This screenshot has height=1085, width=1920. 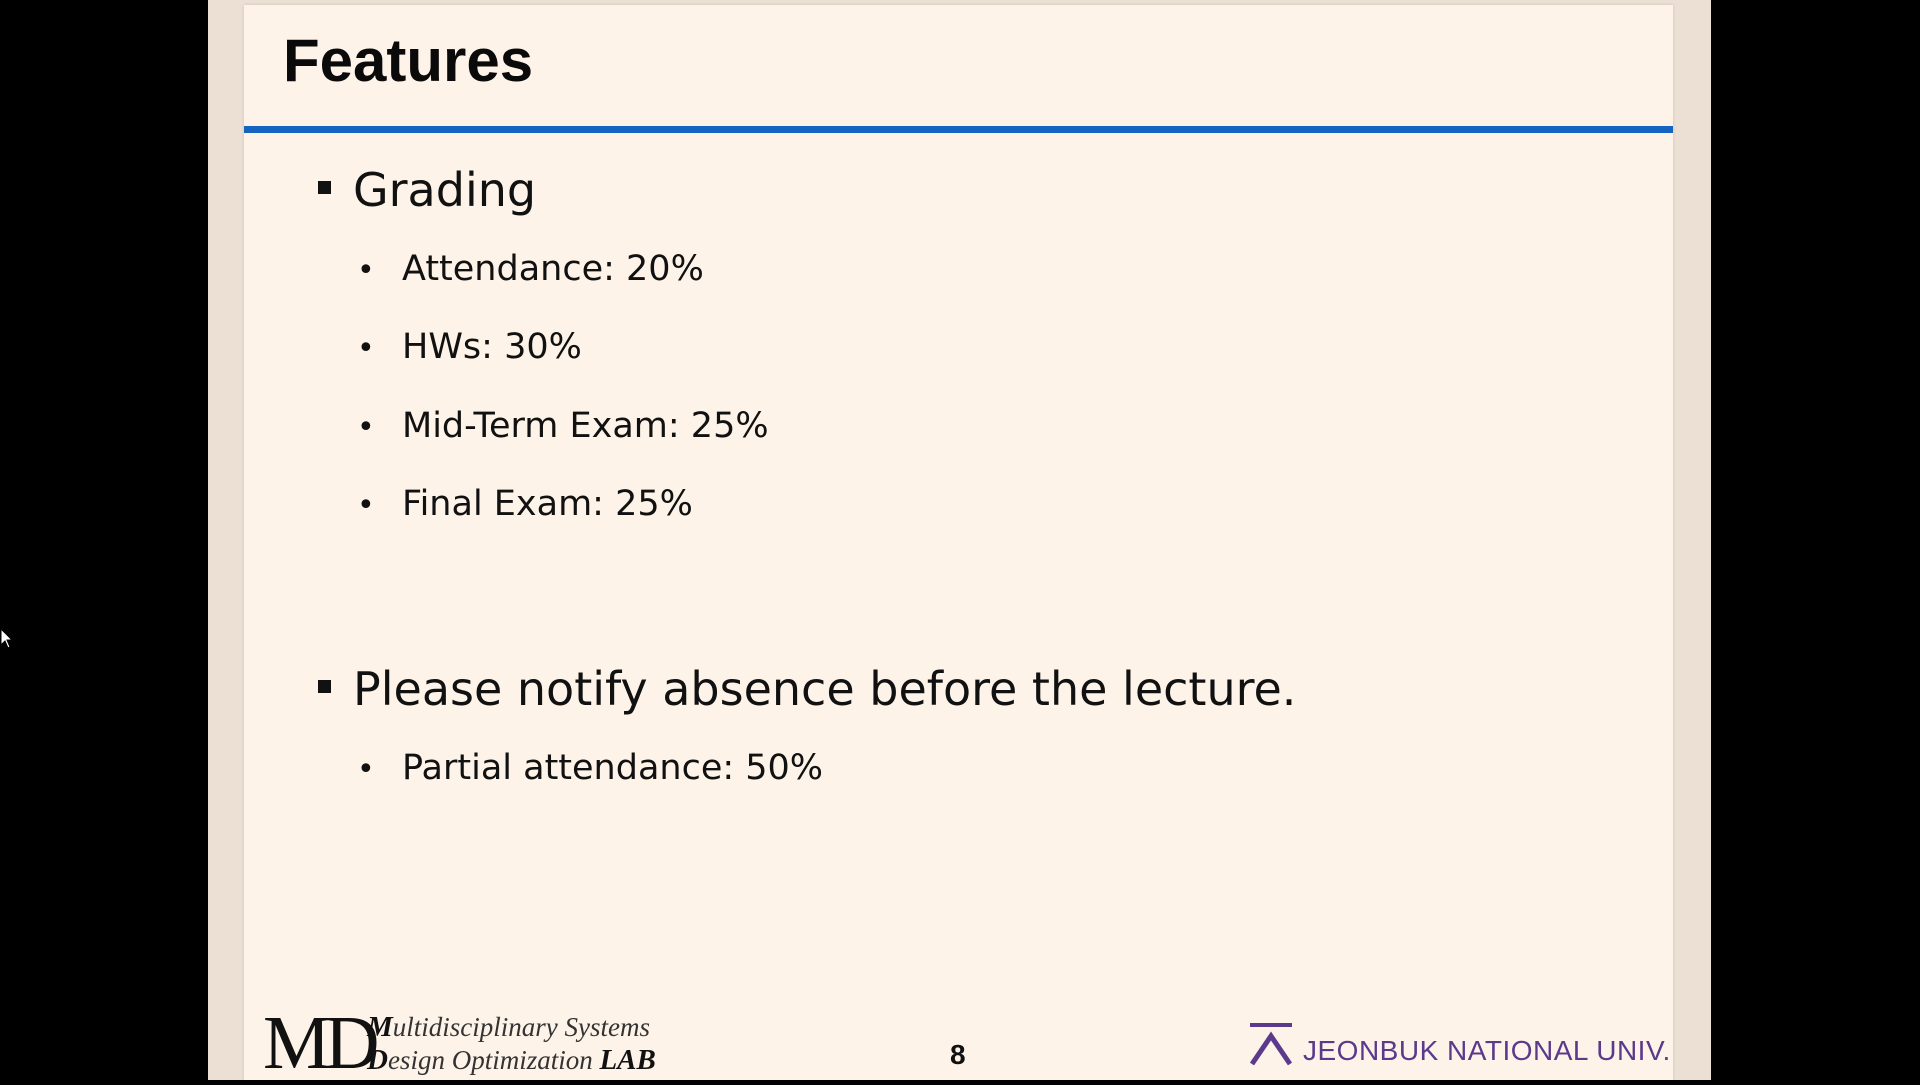 What do you see at coordinates (563, 426) in the screenshot?
I see `list-item: • Mid-Term Exam: 25%` at bounding box center [563, 426].